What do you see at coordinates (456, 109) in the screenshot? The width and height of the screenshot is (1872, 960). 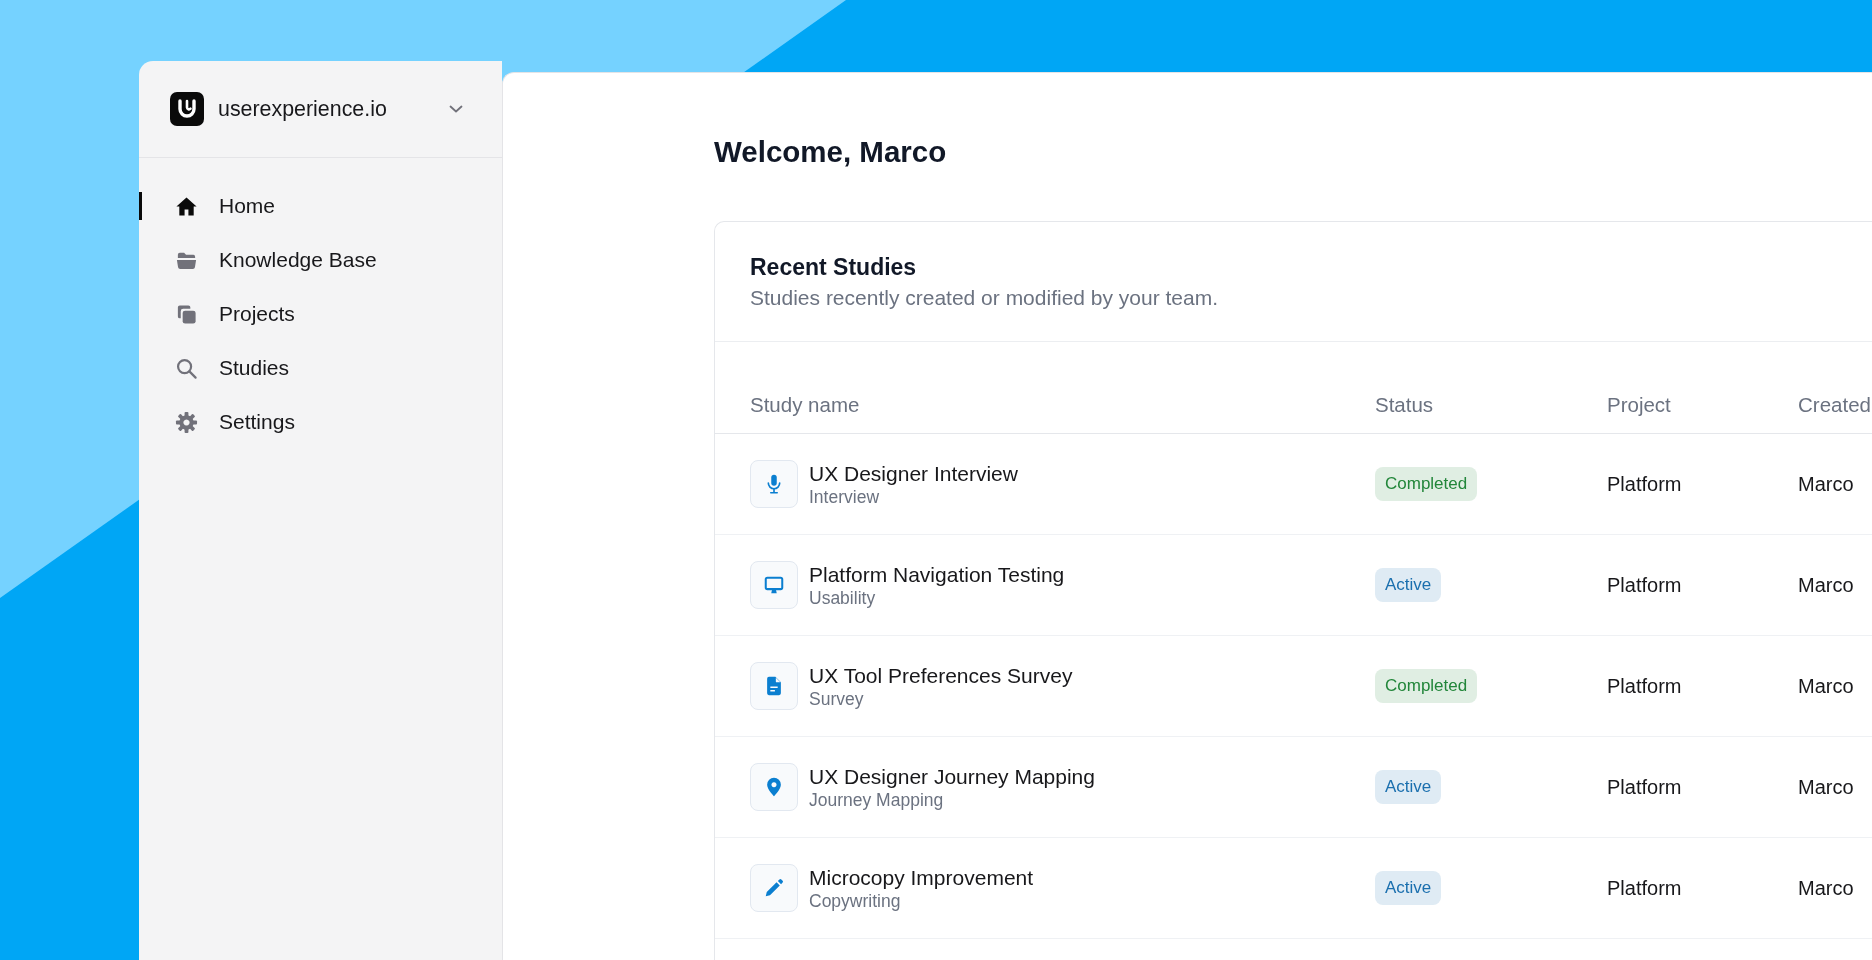 I see `chevron-down-icon` at bounding box center [456, 109].